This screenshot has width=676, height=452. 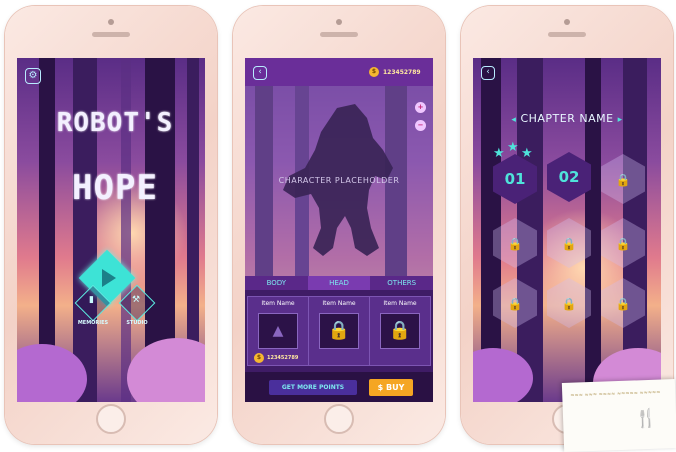 I want to click on item-card: Item Name ▲ $ 123452789, so click(x=278, y=331).